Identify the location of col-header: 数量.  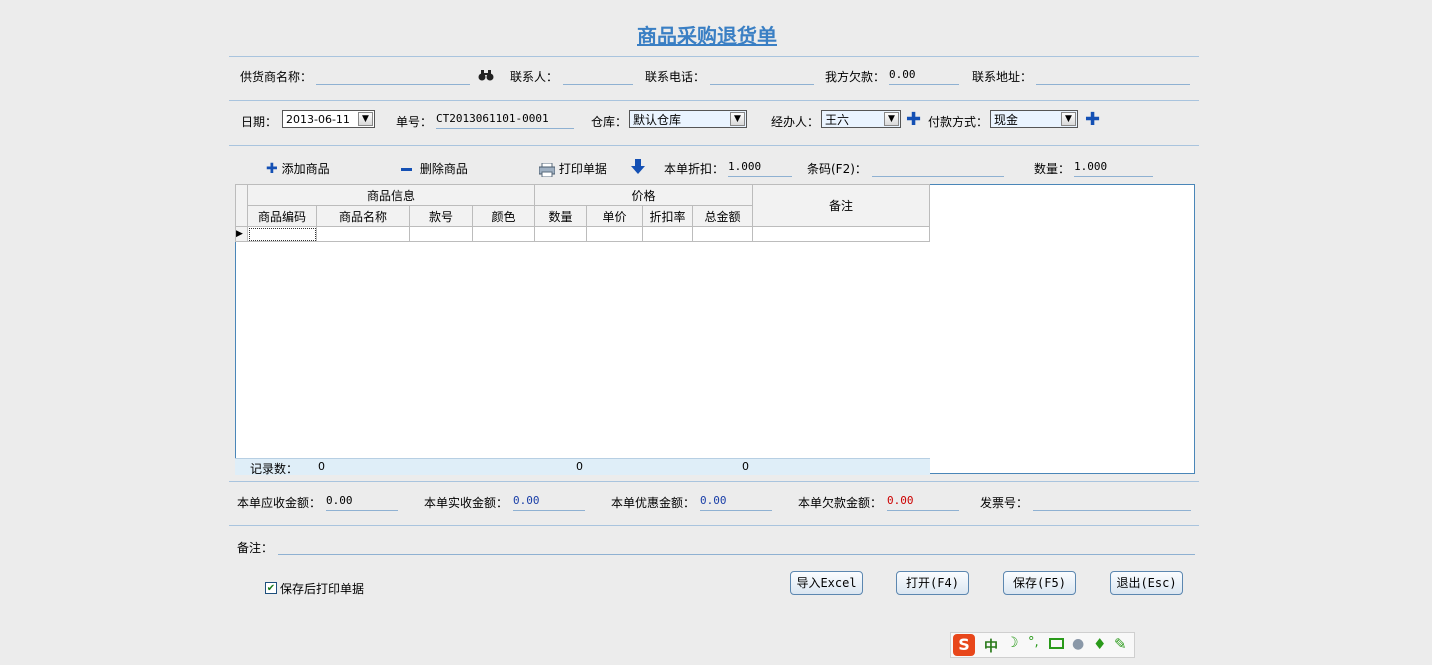
(560, 216).